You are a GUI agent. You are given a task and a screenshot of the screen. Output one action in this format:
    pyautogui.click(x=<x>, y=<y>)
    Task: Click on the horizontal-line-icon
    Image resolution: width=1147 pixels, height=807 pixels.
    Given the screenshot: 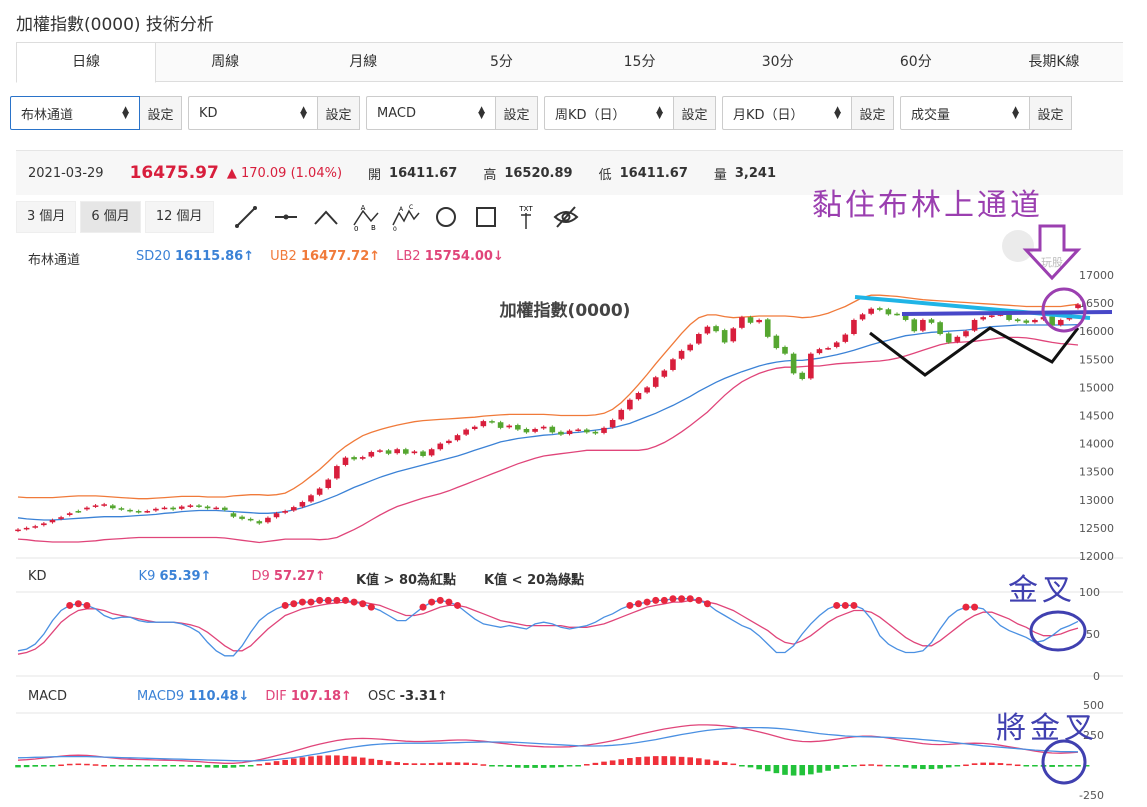 What is the action you would take?
    pyautogui.click(x=286, y=217)
    